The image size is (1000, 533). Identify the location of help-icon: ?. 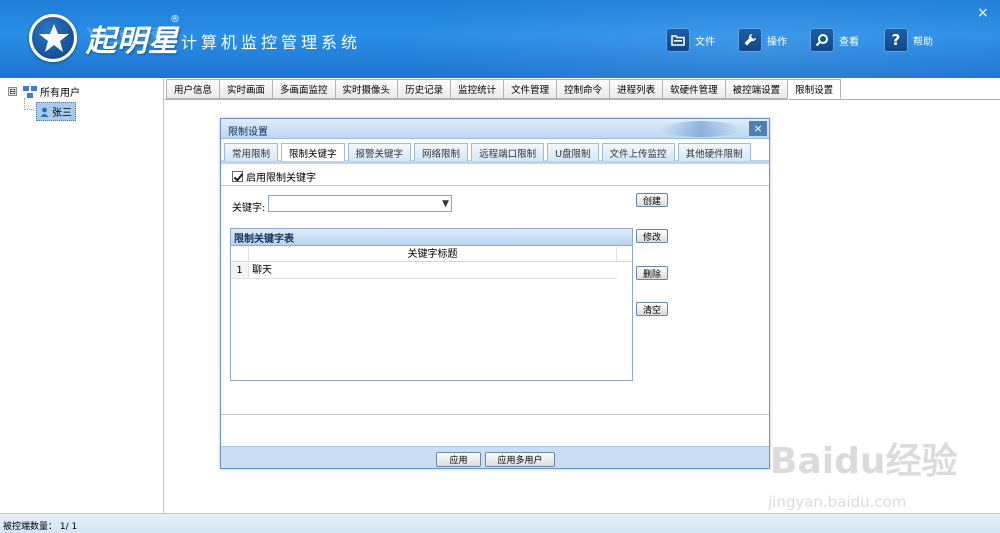
(896, 40).